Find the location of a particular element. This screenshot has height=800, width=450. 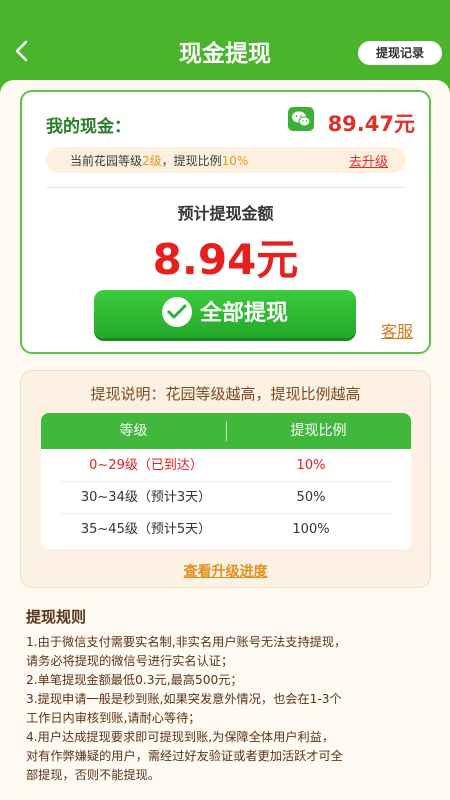

rules-title: 提现规则 is located at coordinates (56, 617).